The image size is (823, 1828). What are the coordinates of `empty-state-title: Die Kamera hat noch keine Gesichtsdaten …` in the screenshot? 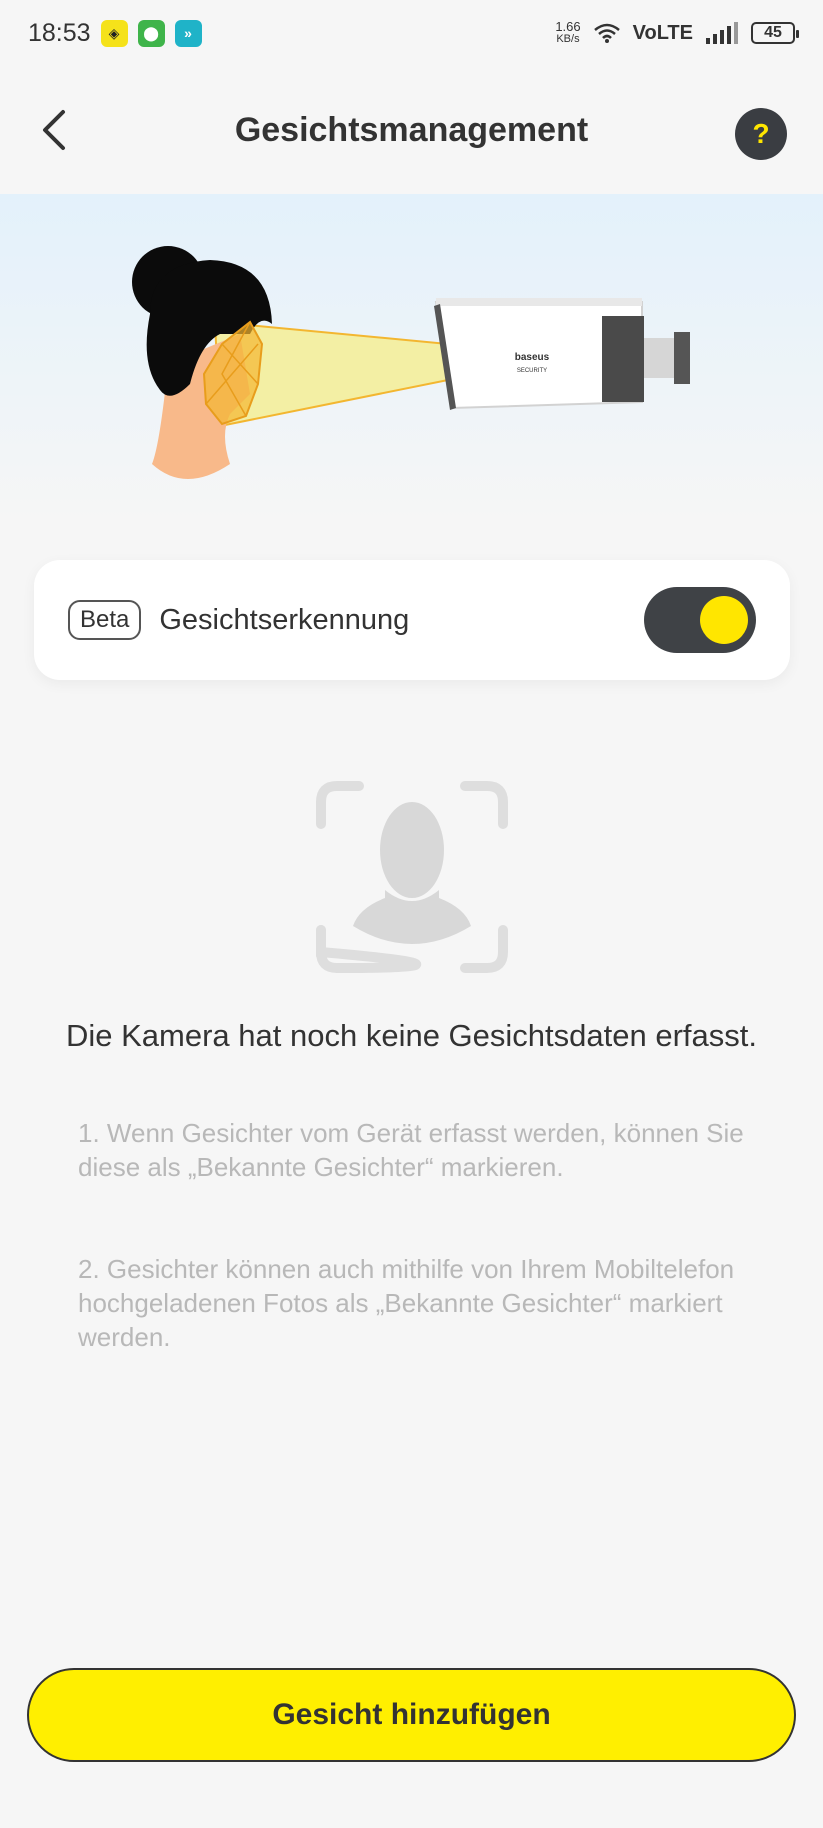 It's located at (411, 1035).